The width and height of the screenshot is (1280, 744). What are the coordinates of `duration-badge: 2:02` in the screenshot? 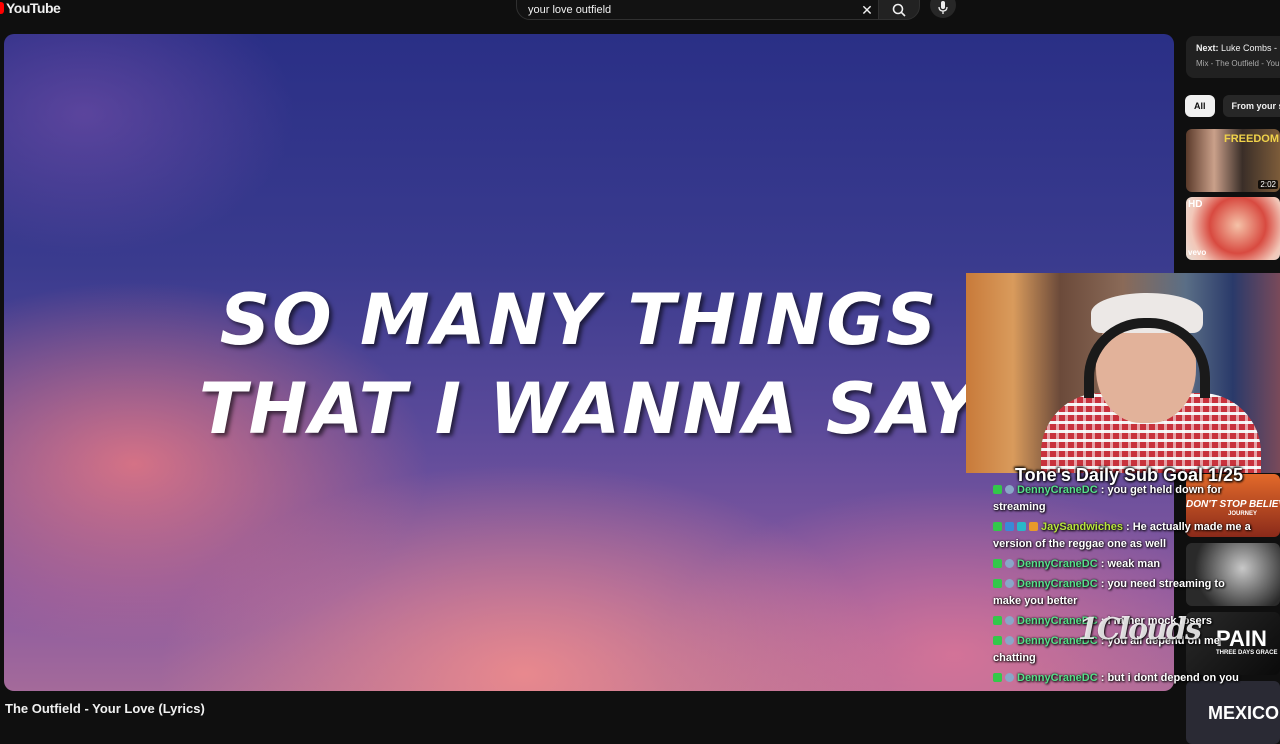 It's located at (1268, 184).